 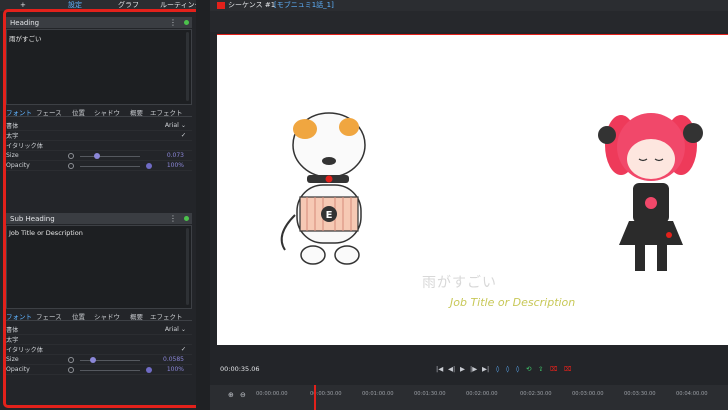 What do you see at coordinates (451, 369) in the screenshot?
I see `step-back-icon: ◀|` at bounding box center [451, 369].